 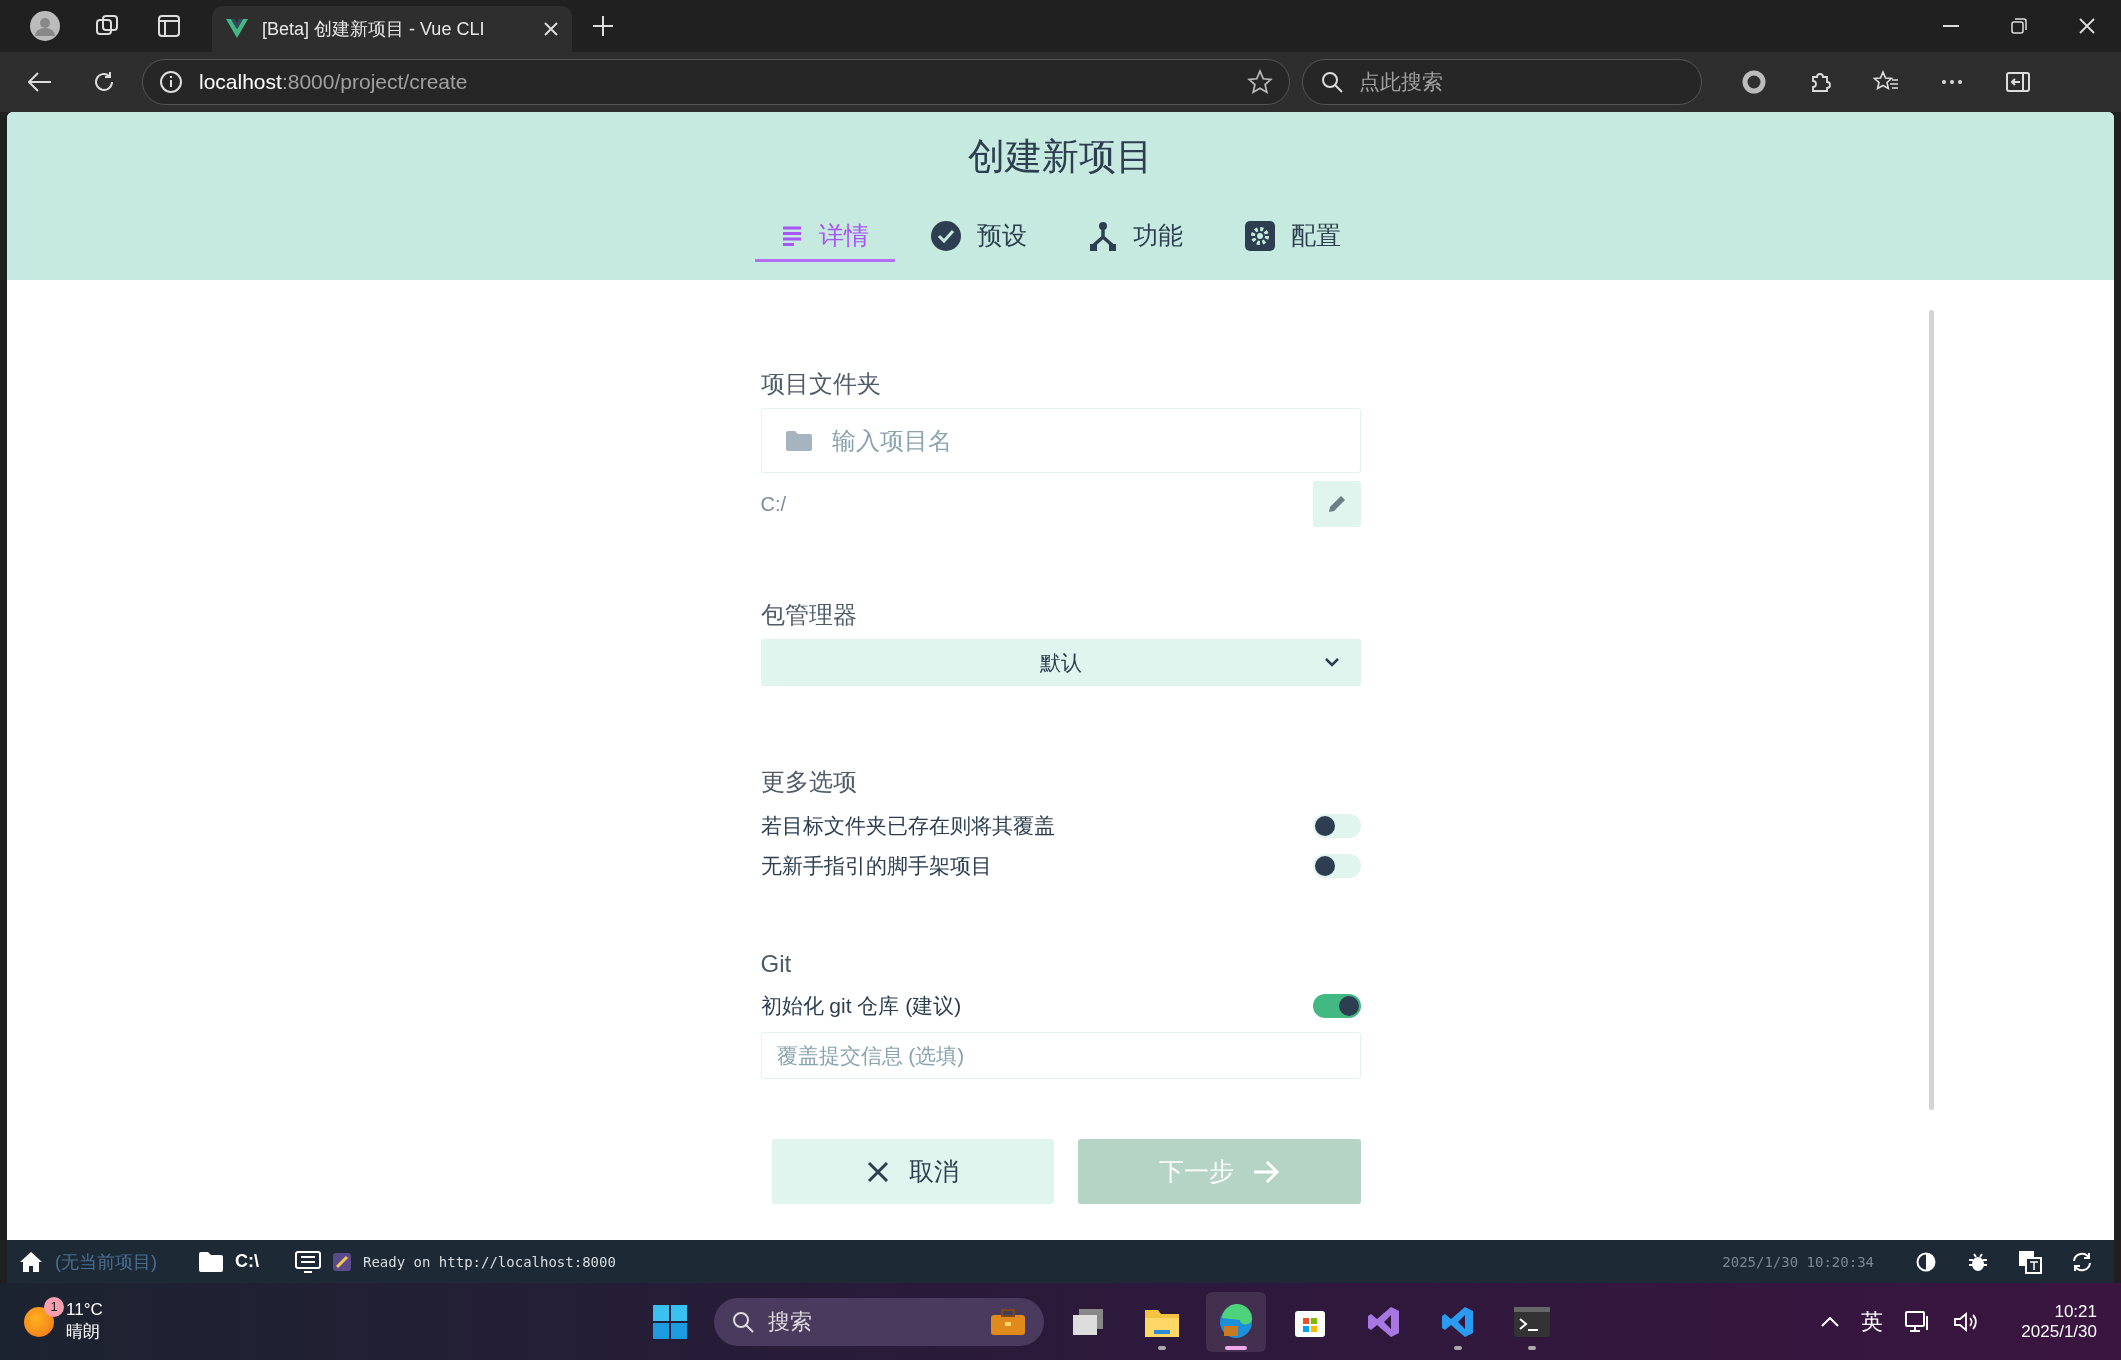 I want to click on info-icon, so click(x=171, y=82).